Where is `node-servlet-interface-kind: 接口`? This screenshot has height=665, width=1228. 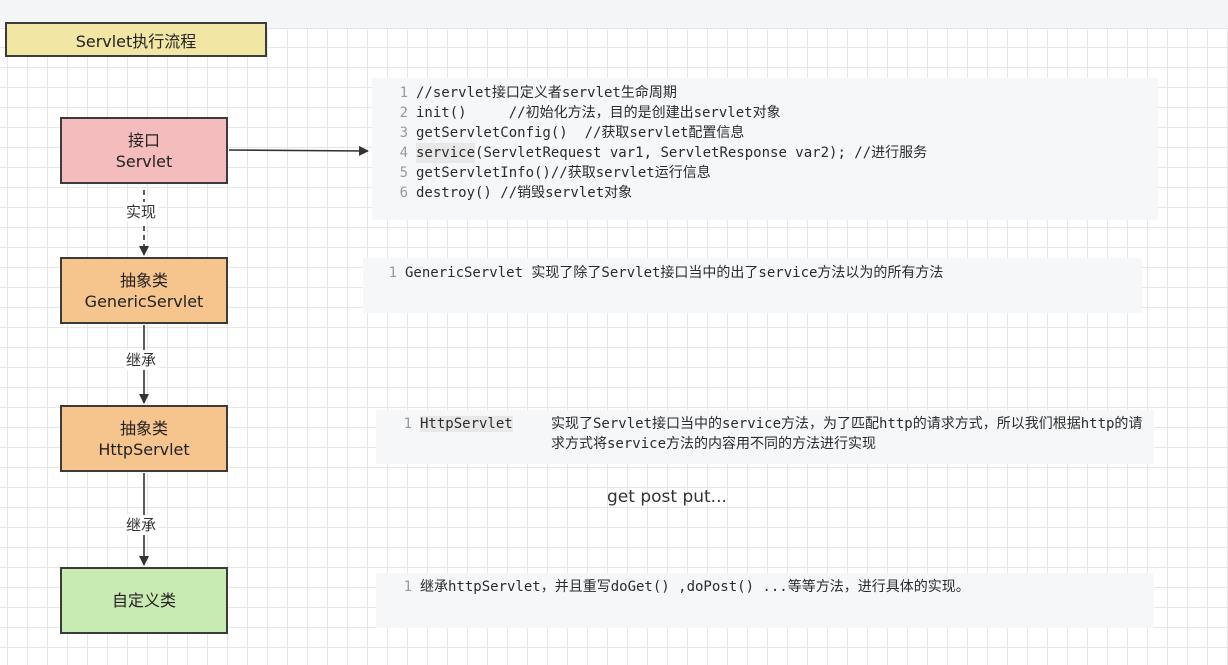
node-servlet-interface-kind: 接口 is located at coordinates (143, 140).